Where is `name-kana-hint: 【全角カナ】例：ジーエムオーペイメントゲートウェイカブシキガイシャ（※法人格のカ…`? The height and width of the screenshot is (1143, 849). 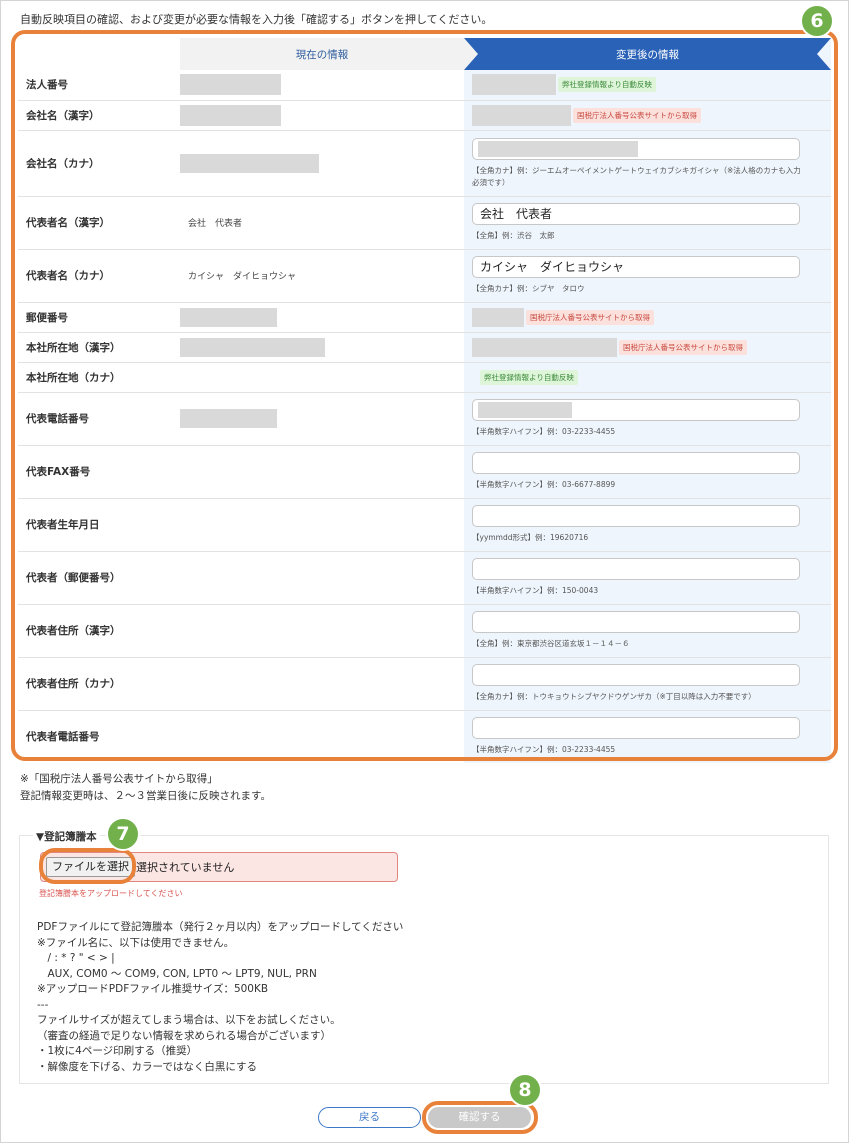
name-kana-hint: 【全角カナ】例：ジーエムオーペイメントゲートウェイカブシキガイシャ（※法人格のカ… is located at coordinates (636, 176).